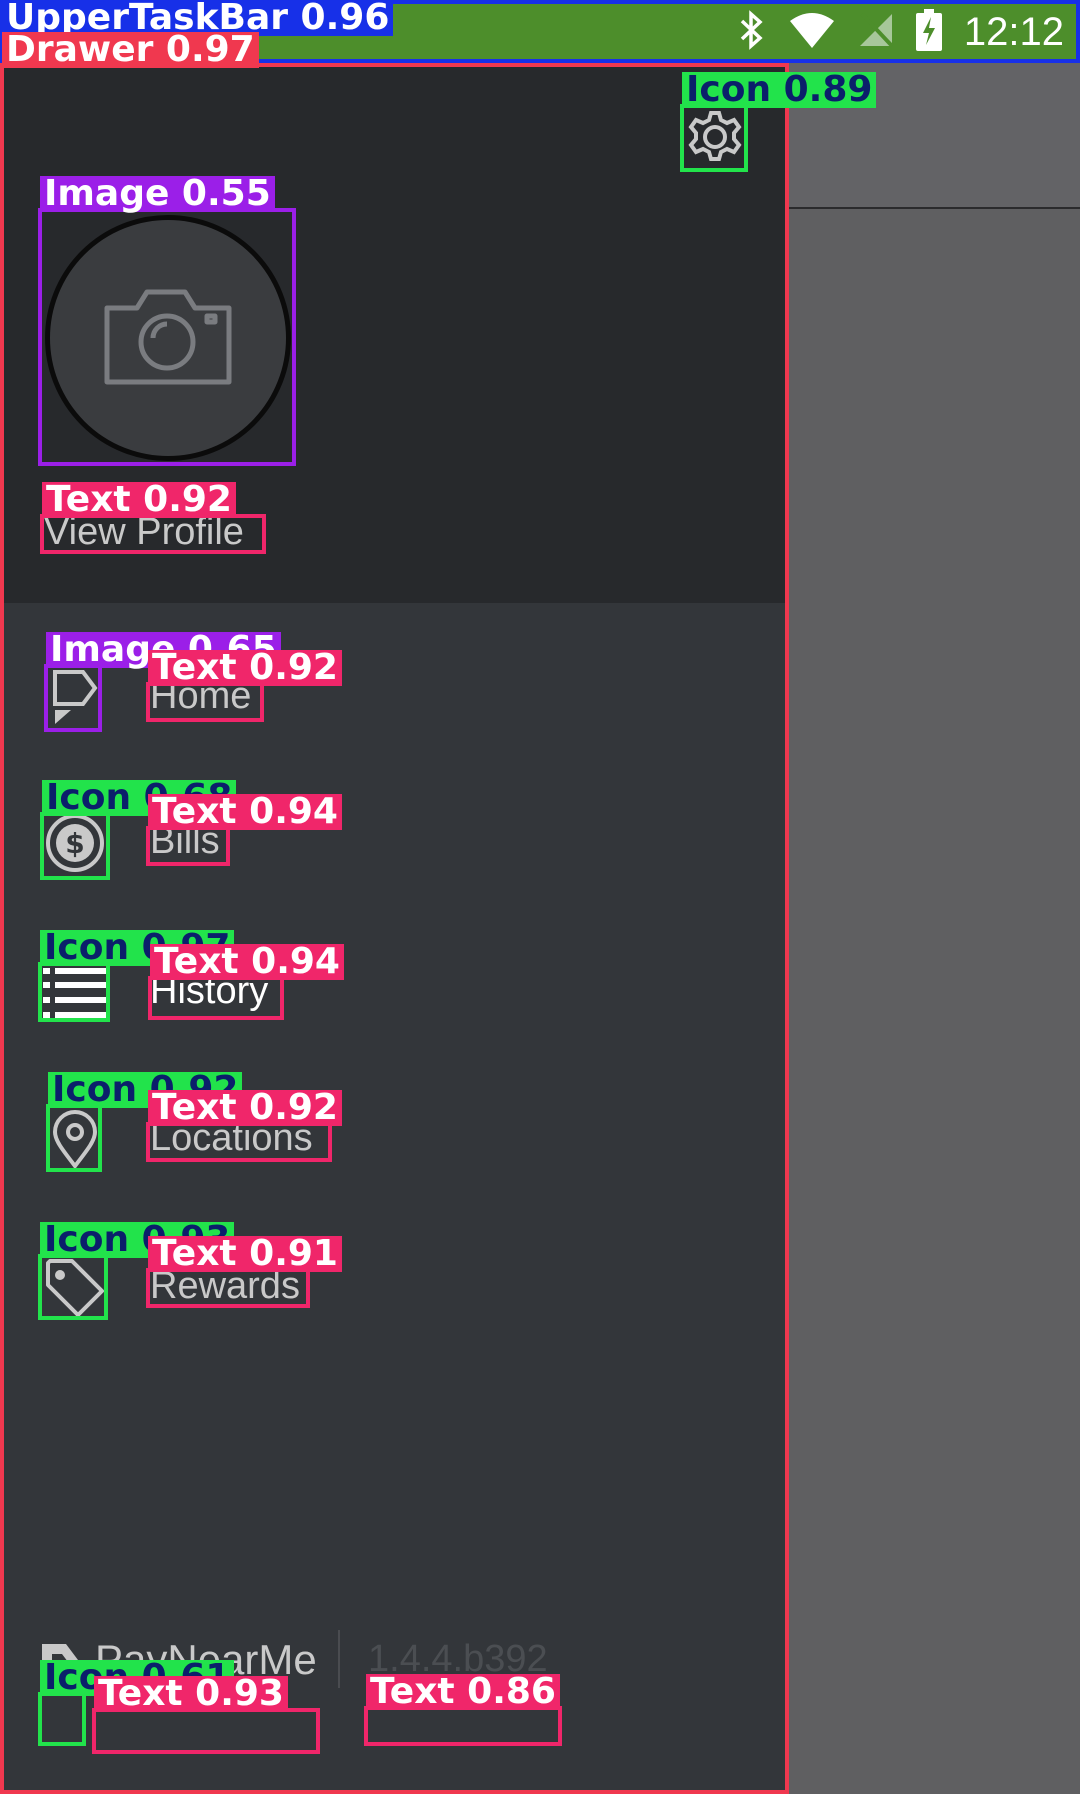 The image size is (1080, 1794). What do you see at coordinates (339, 1659) in the screenshot?
I see `footer-divider` at bounding box center [339, 1659].